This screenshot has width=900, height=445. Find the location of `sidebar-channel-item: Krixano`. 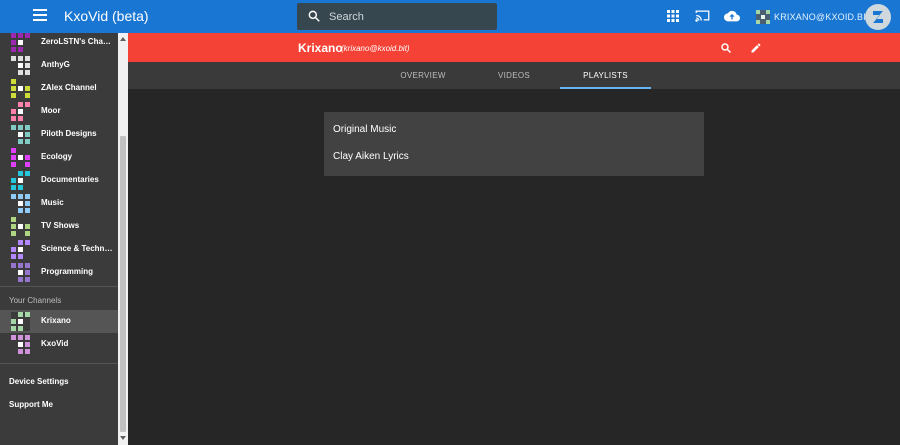

sidebar-channel-item: Krixano is located at coordinates (59, 321).